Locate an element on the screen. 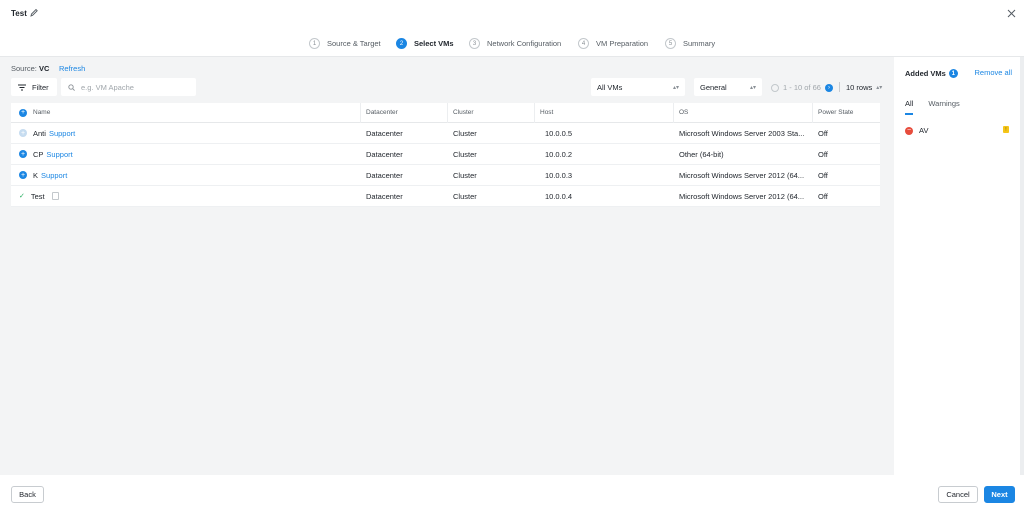  column-datacenter: Datacenter is located at coordinates (406, 112).